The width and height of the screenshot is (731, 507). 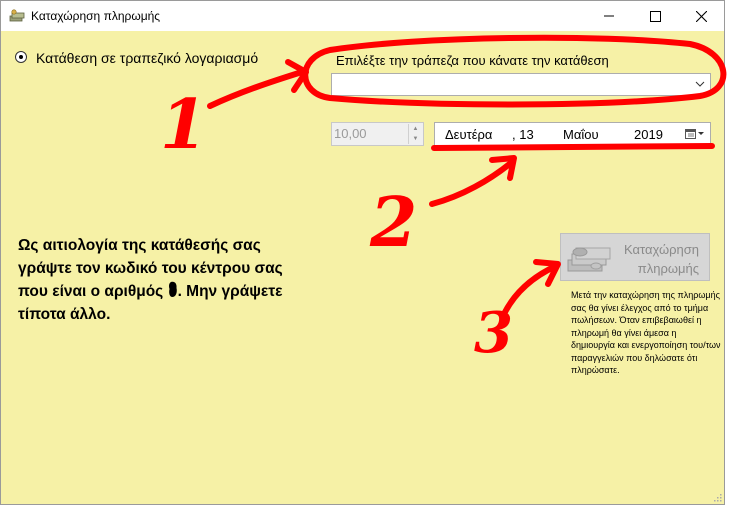 I want to click on submit-label-line1: Καταχώρηση, so click(x=661, y=249).